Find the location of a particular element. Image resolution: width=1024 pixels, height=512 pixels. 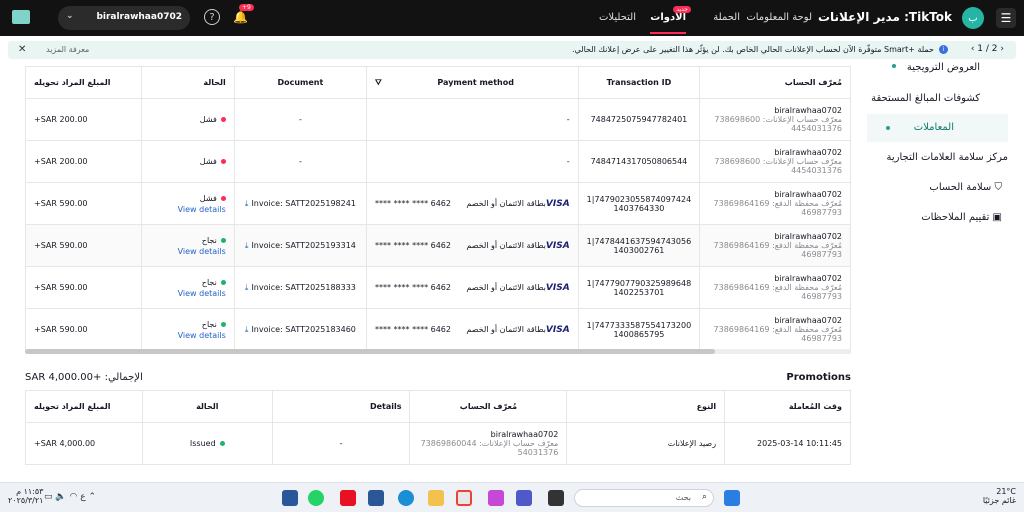

account-sub: 46987793 is located at coordinates (821, 254).